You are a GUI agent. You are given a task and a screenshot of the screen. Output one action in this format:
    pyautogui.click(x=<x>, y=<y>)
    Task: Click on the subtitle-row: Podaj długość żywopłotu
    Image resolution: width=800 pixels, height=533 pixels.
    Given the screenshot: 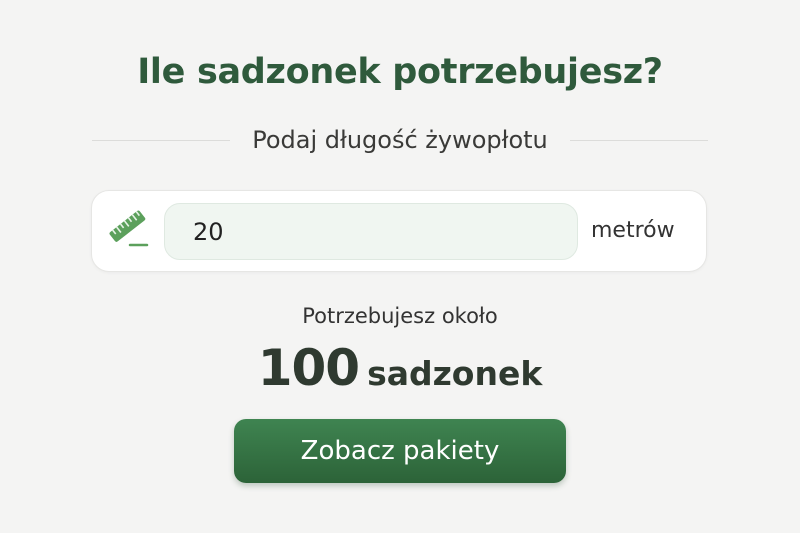 What is the action you would take?
    pyautogui.click(x=400, y=140)
    